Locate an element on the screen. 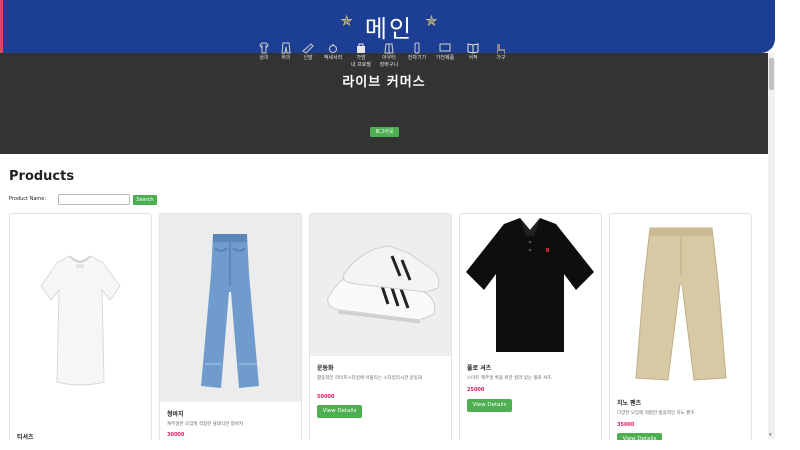  product-name: 폴로 셔츠 is located at coordinates (479, 368).